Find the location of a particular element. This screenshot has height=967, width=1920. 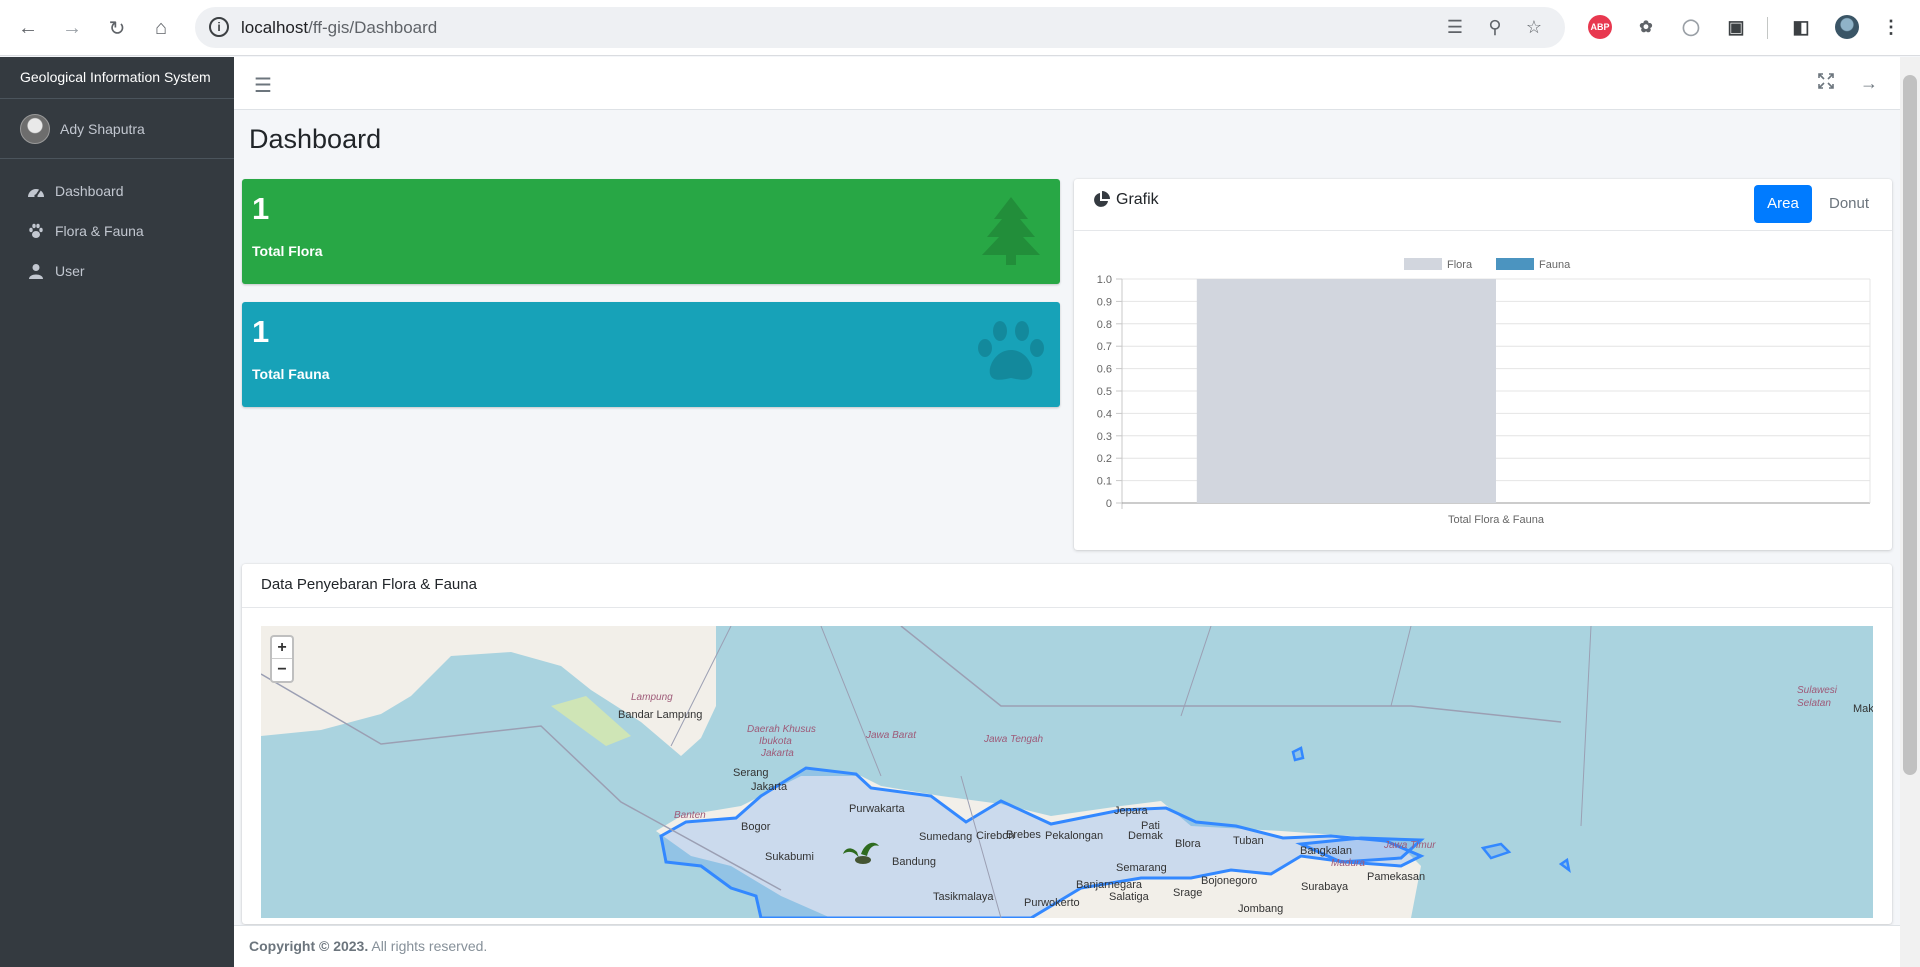

map-label: Jepara is located at coordinates (1131, 811).